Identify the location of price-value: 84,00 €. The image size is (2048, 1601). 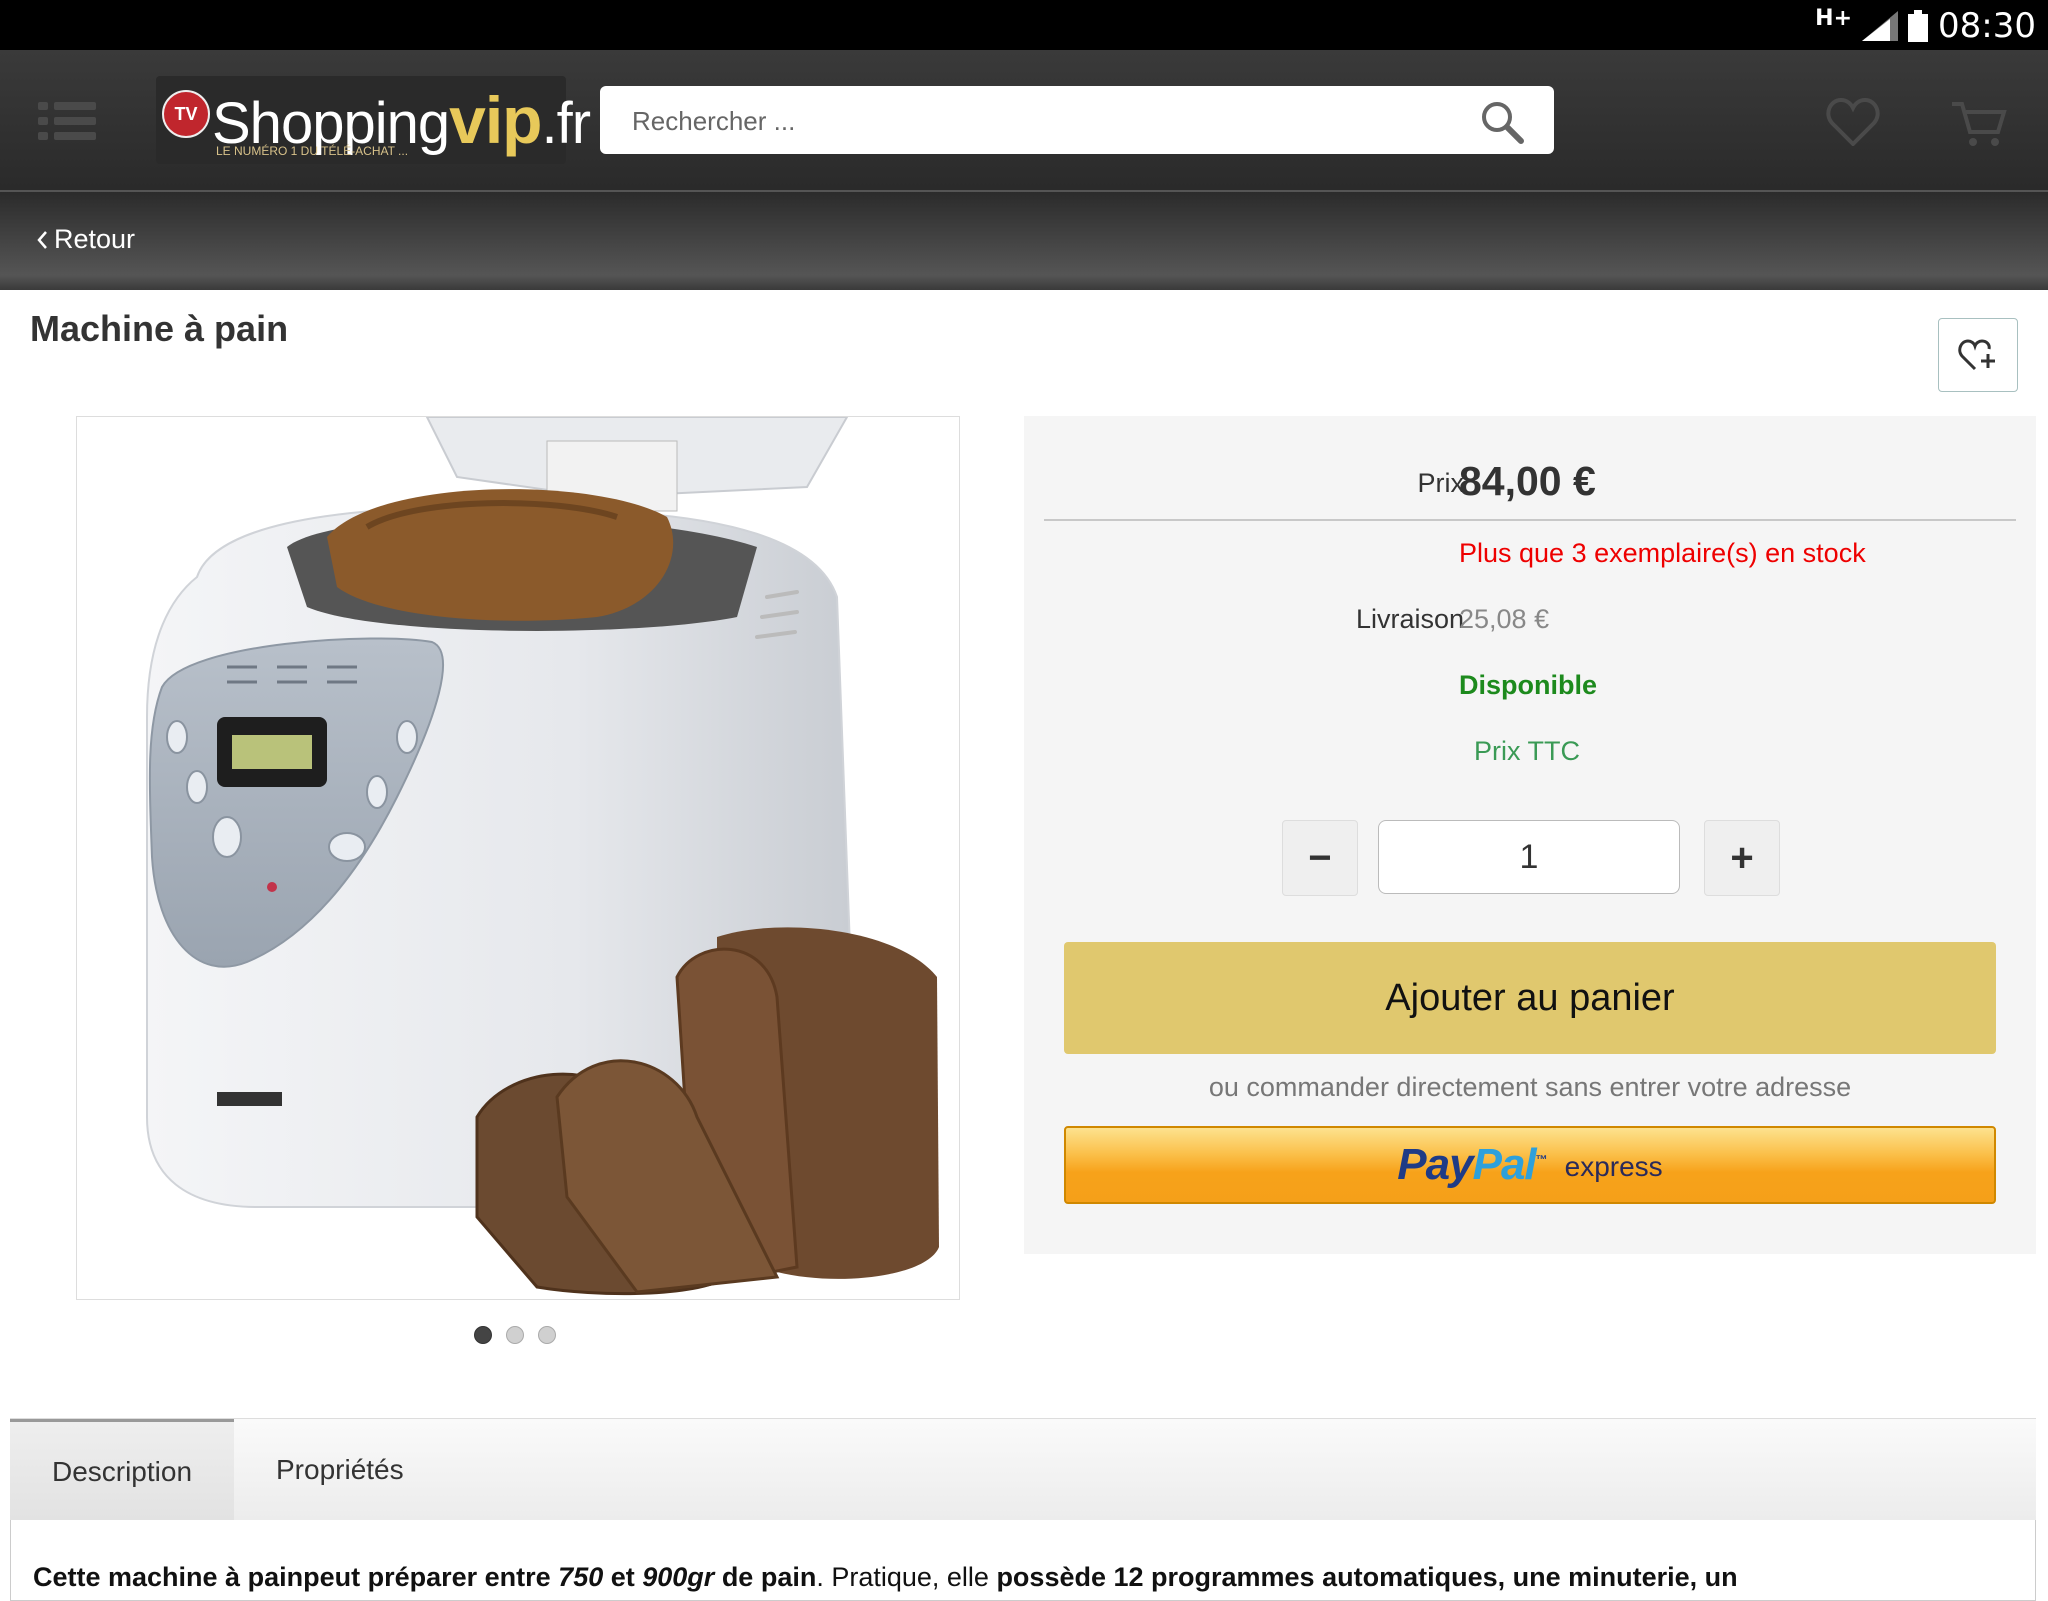
(1527, 481).